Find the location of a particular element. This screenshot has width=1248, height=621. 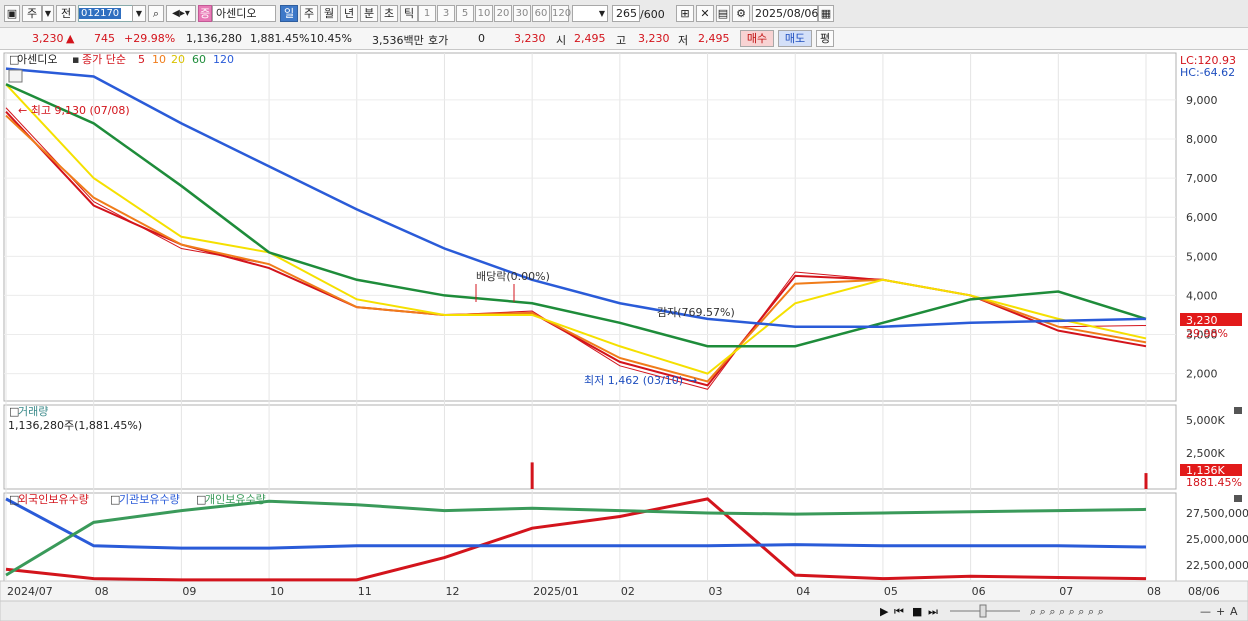

price-ytick: 6,000 is located at coordinates (1202, 217).